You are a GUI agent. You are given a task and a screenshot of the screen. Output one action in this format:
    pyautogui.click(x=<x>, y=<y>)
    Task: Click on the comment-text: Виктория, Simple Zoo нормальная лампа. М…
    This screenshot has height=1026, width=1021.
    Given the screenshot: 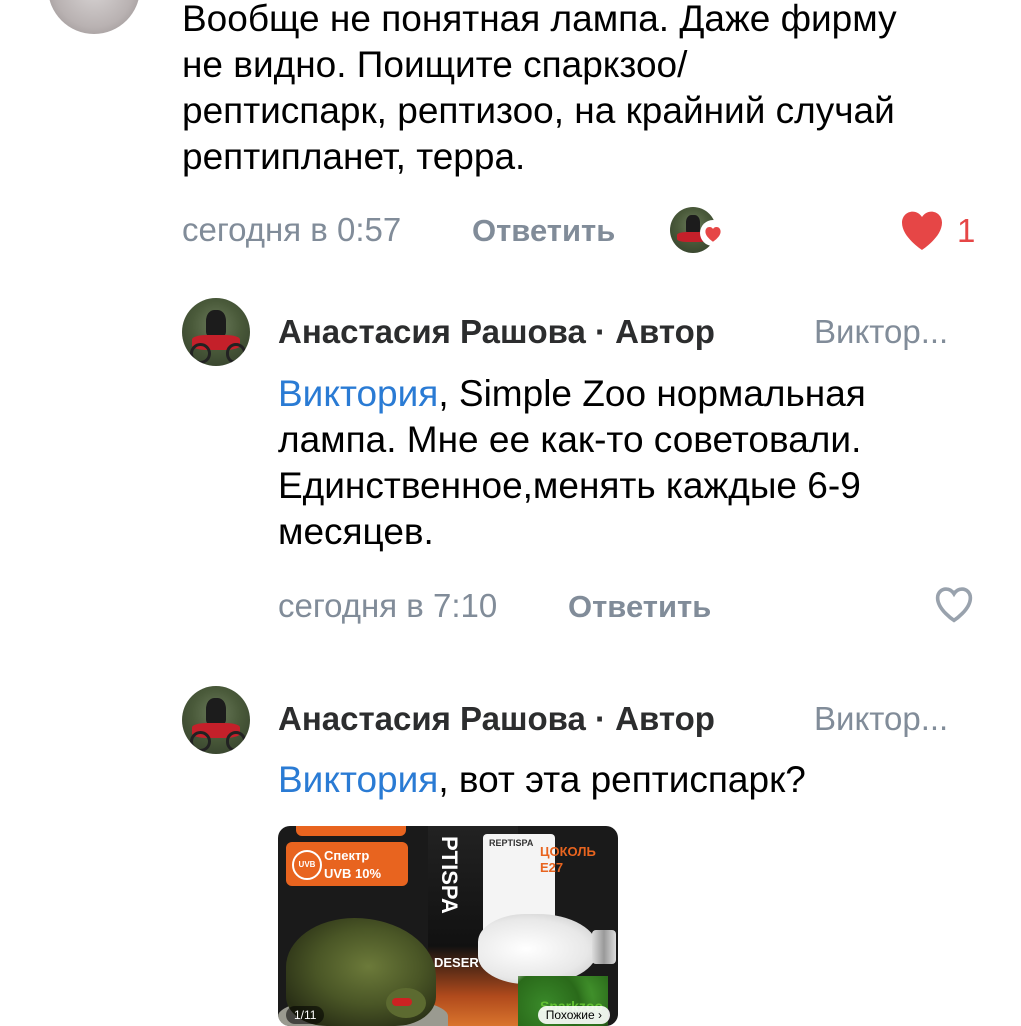 What is the action you would take?
    pyautogui.click(x=628, y=463)
    